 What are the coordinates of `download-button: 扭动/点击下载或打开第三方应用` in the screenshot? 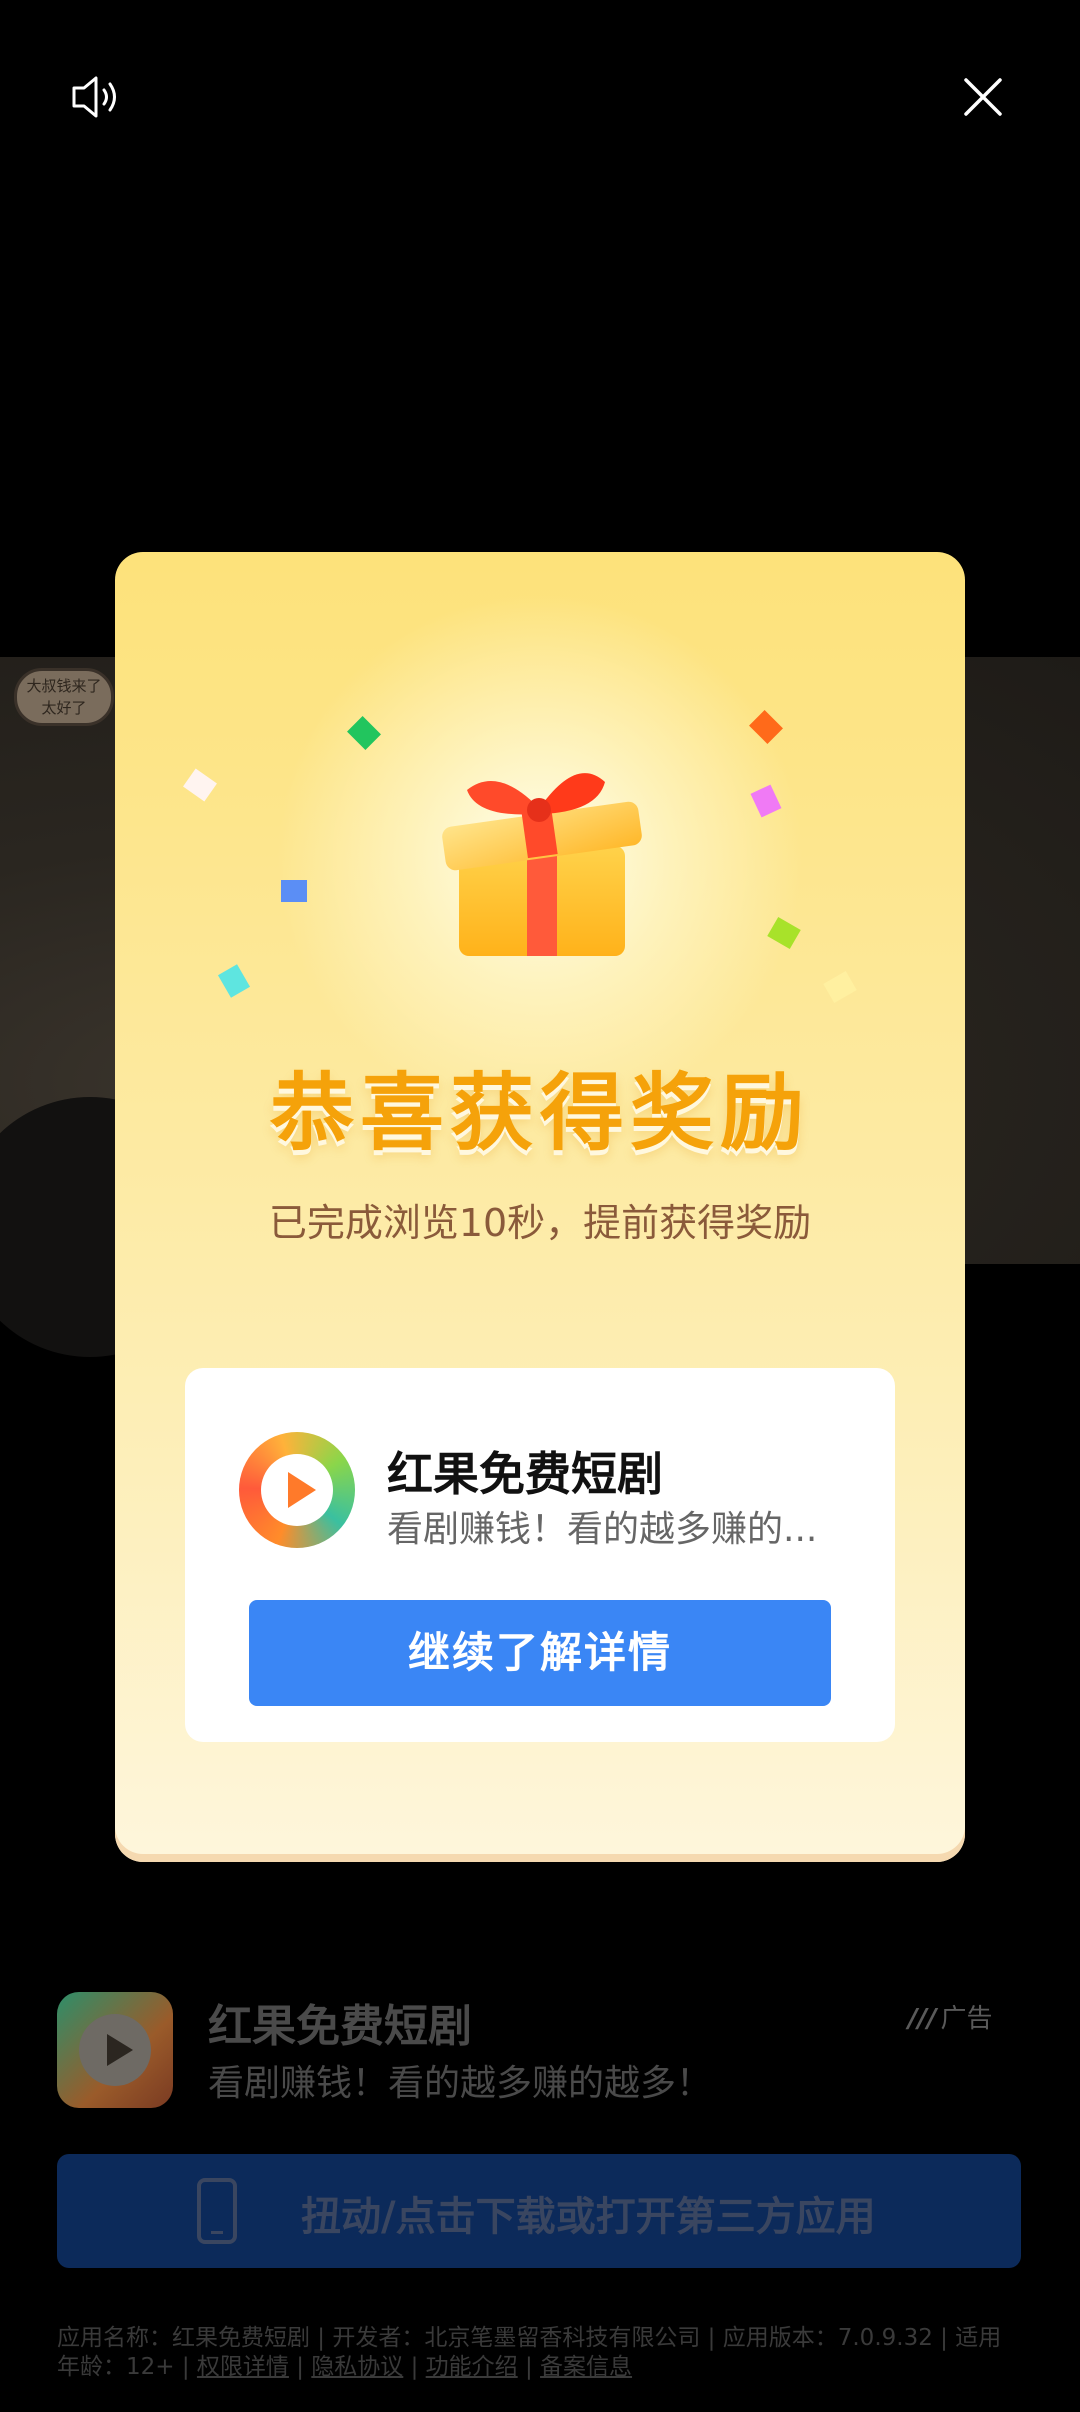 It's located at (539, 2211).